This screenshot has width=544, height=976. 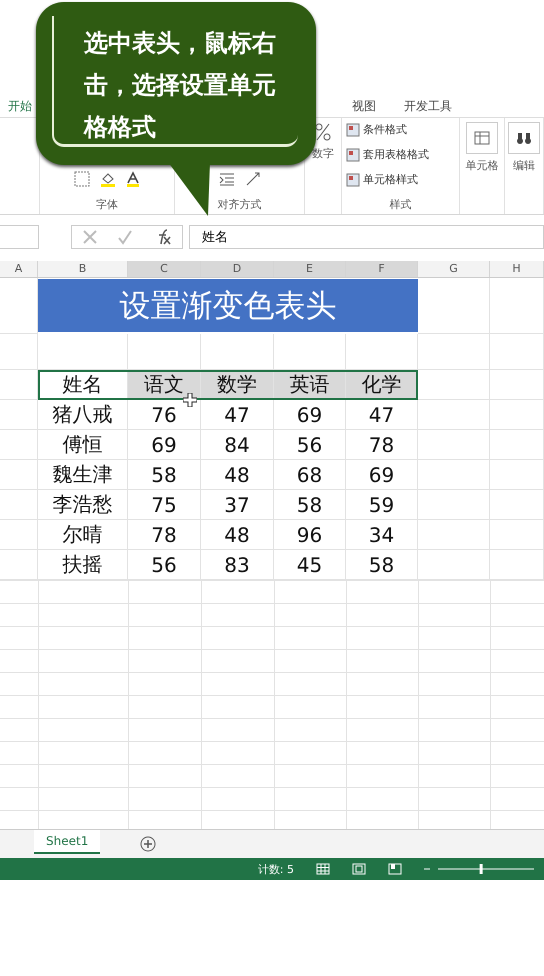 I want to click on group-label: 对齐方式, so click(x=239, y=204).